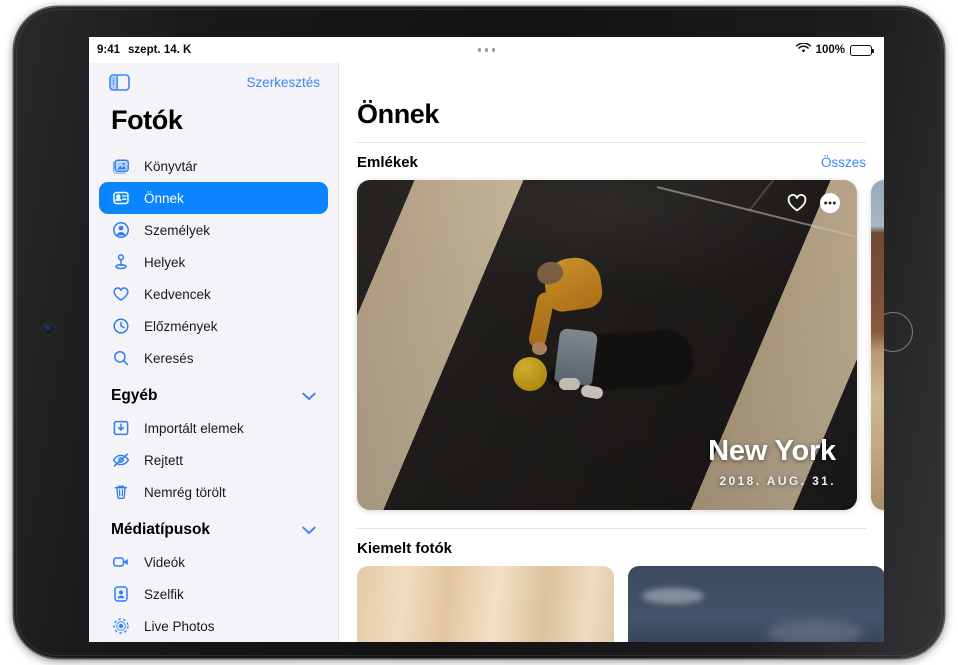  I want to click on sidebar-item-label: Live Photos, so click(179, 626).